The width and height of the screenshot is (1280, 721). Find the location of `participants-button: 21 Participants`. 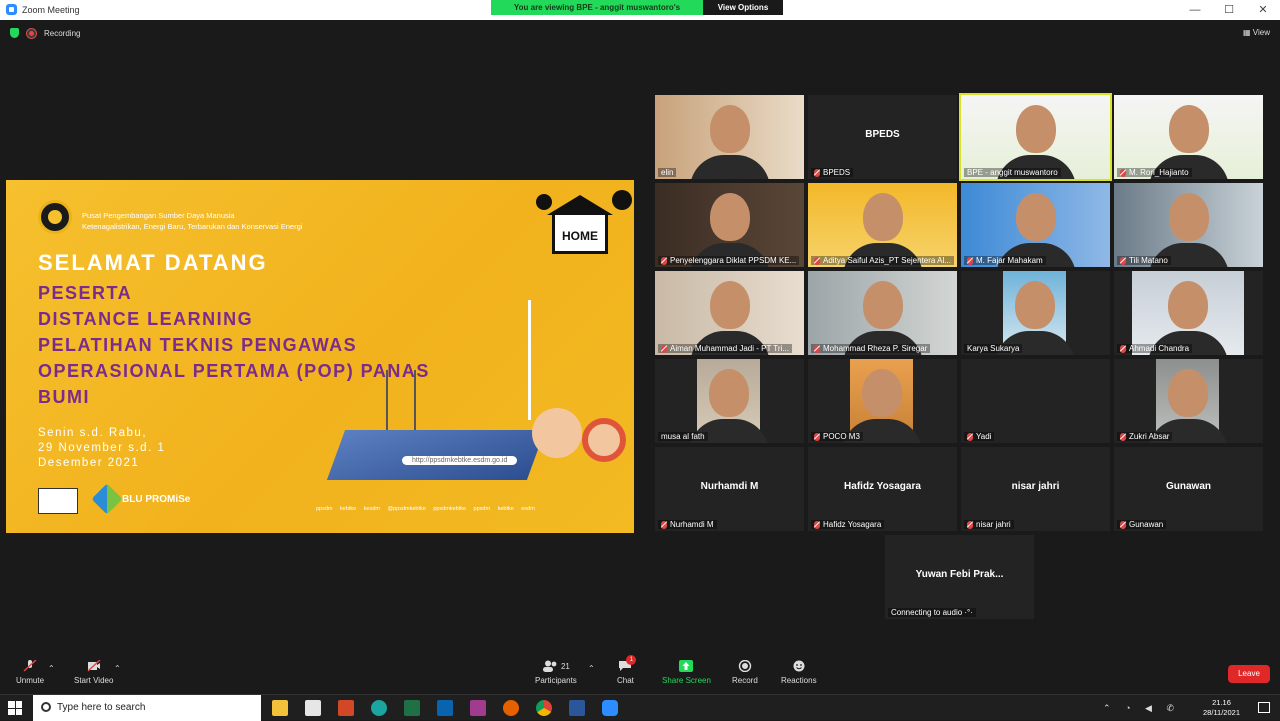

participants-button: 21 Participants is located at coordinates (556, 672).